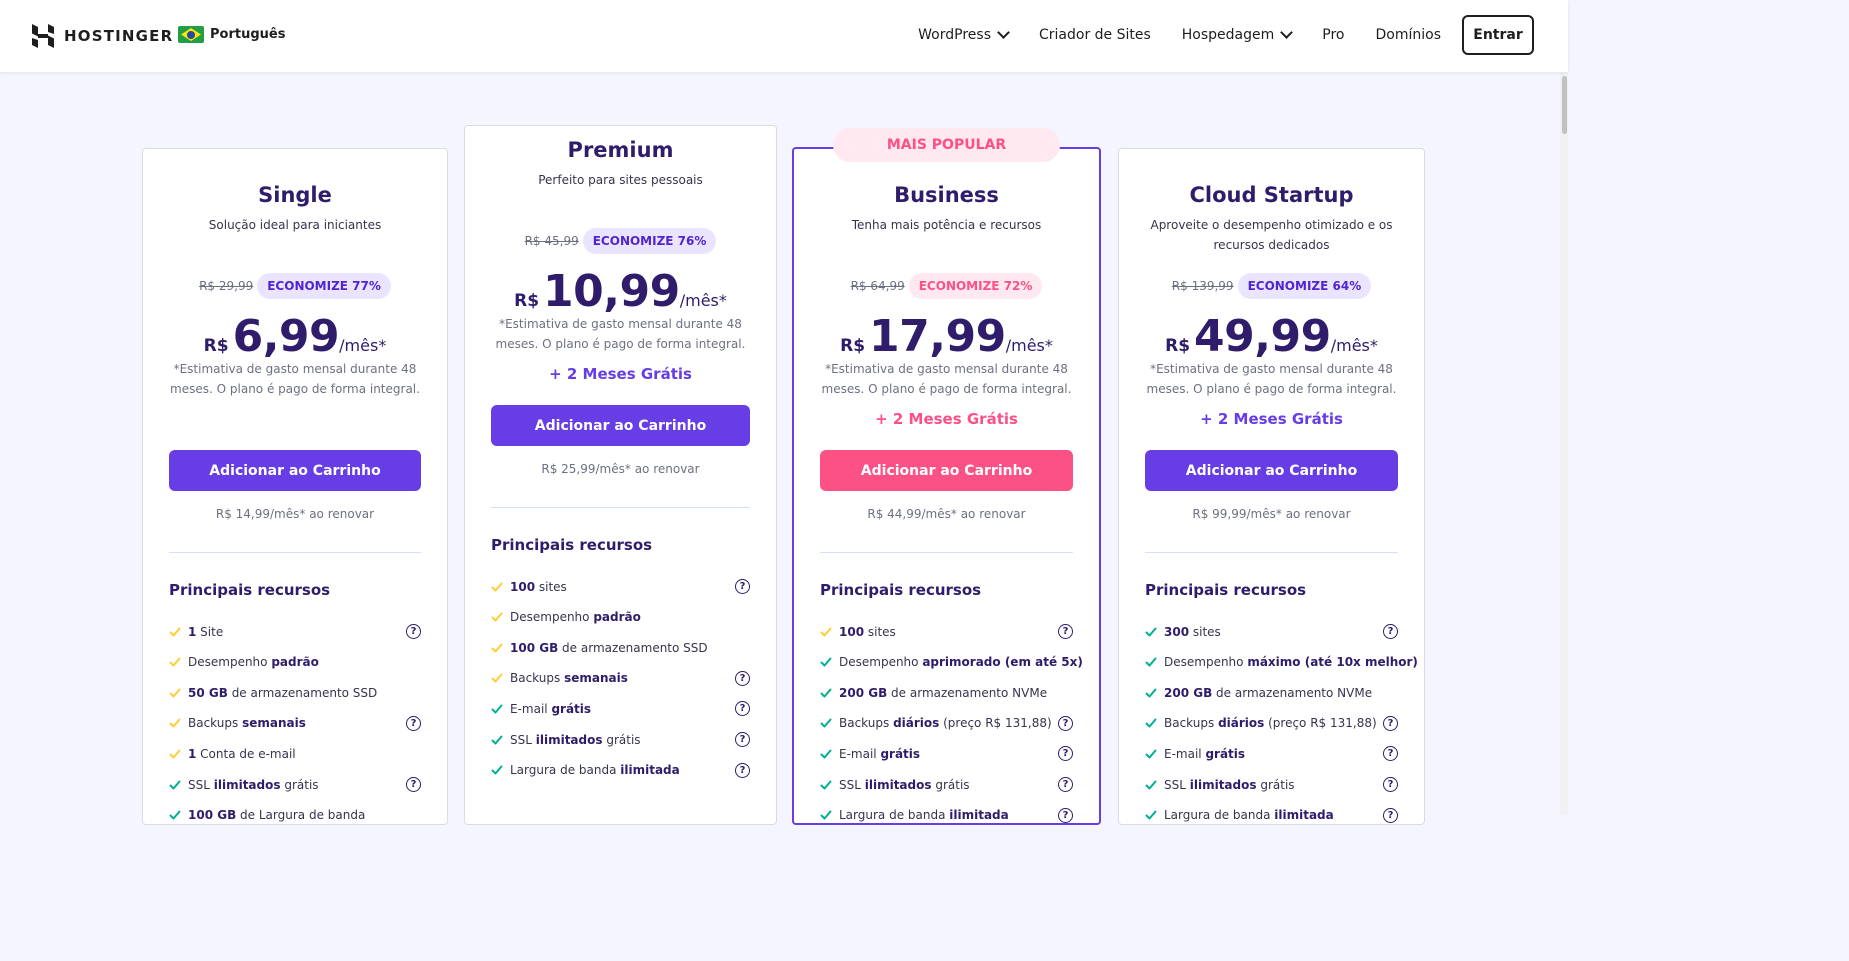  I want to click on renewal-price: R$ 14,99/mês* ao renovar, so click(295, 514).